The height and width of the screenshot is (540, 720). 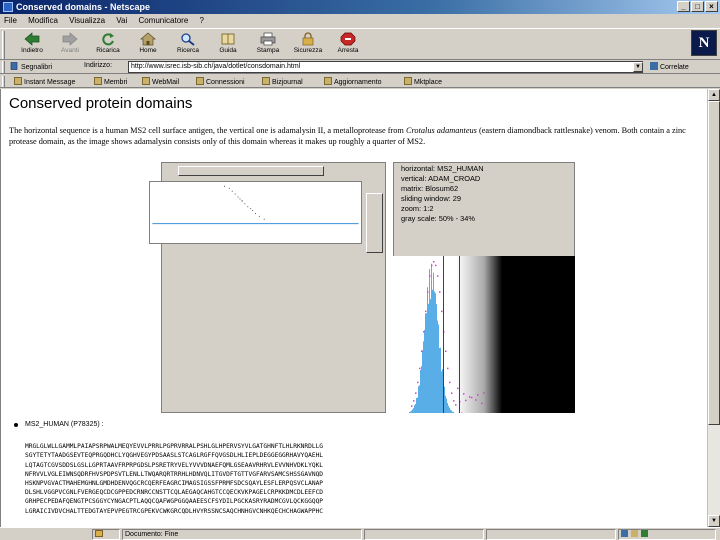 I want to click on navigator-icon, so click(x=624, y=533).